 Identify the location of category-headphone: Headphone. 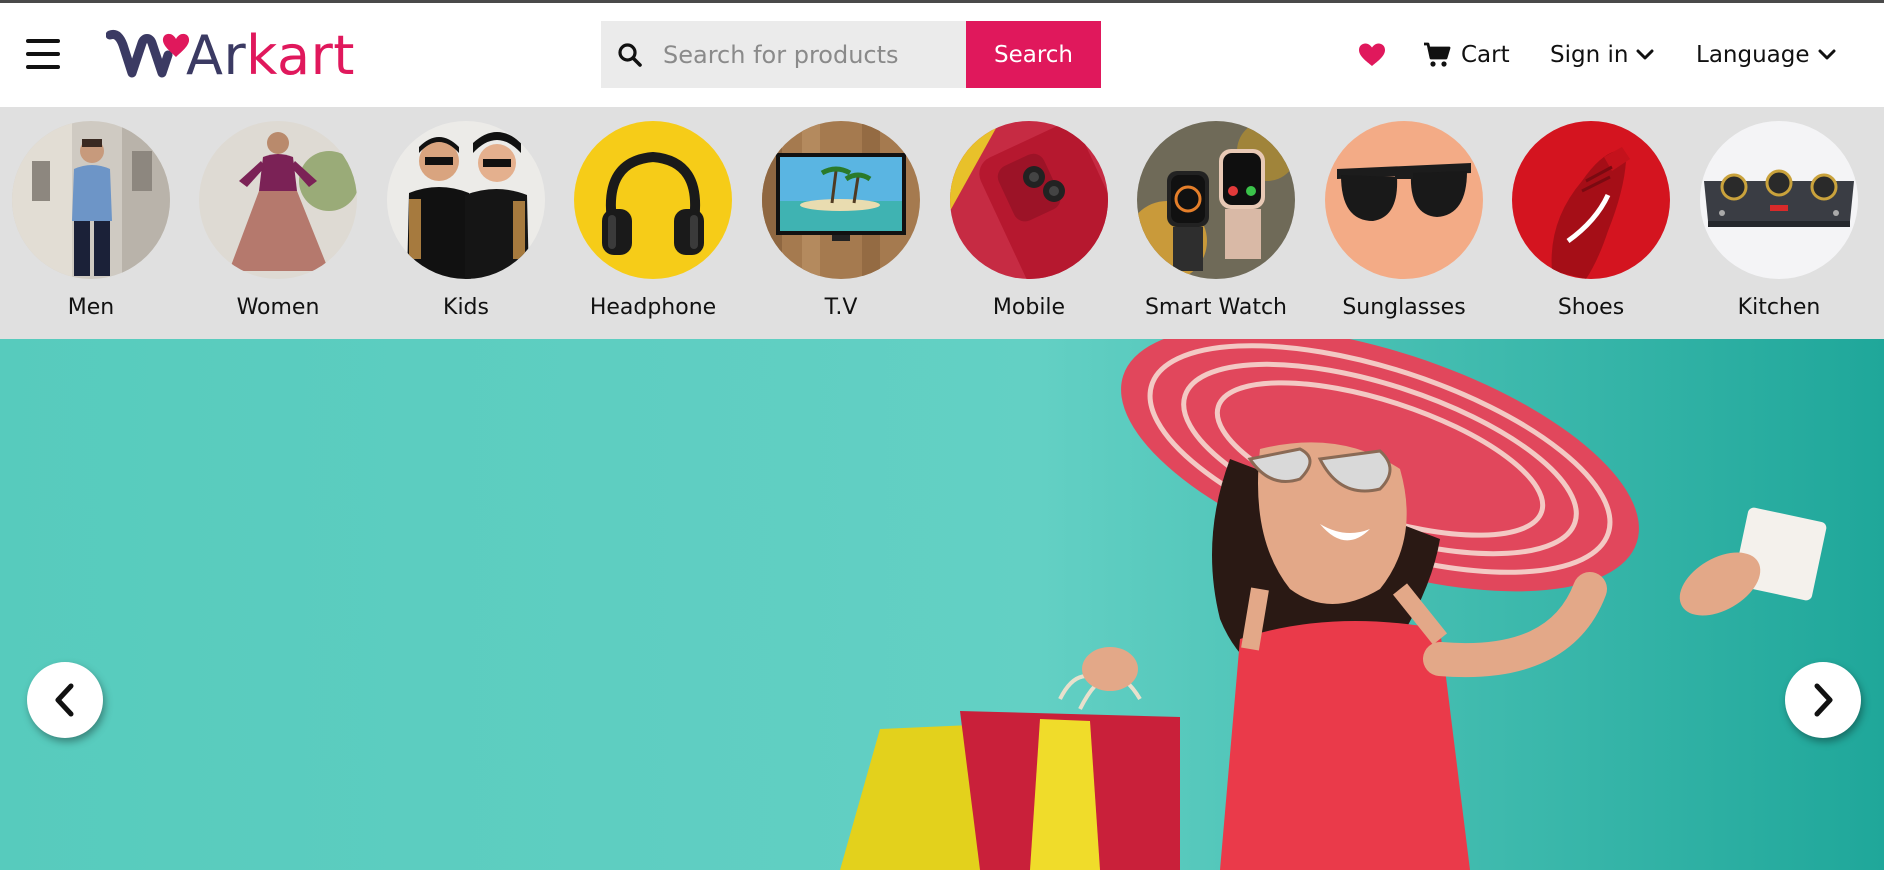
(653, 226).